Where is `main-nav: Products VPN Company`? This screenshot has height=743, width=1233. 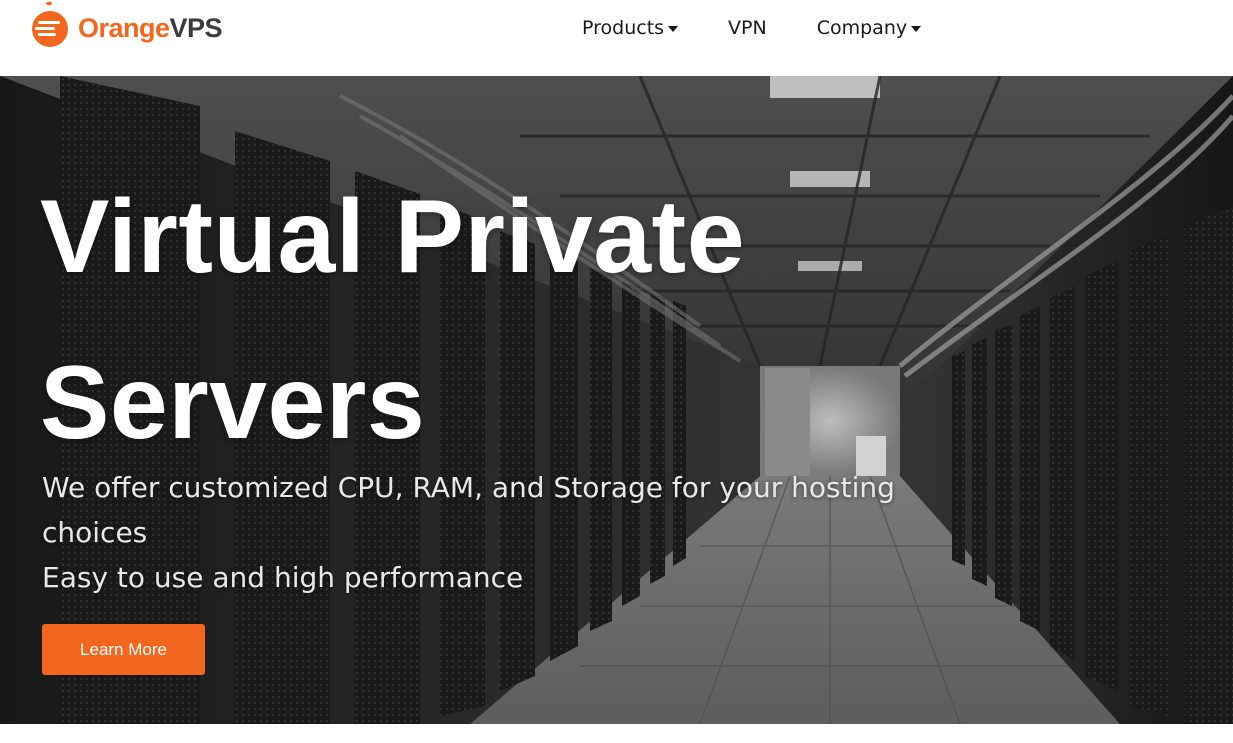 main-nav: Products VPN Company is located at coordinates (752, 28).